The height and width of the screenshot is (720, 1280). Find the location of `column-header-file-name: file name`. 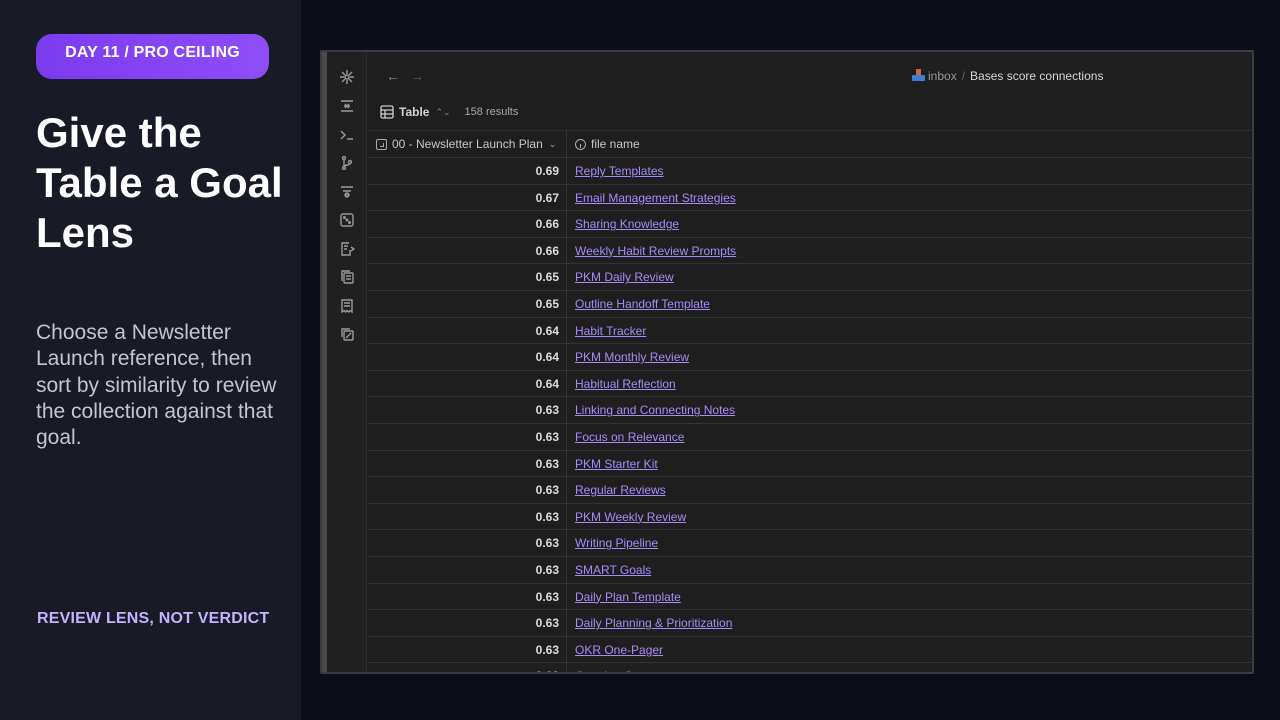

column-header-file-name: file name is located at coordinates (909, 144).